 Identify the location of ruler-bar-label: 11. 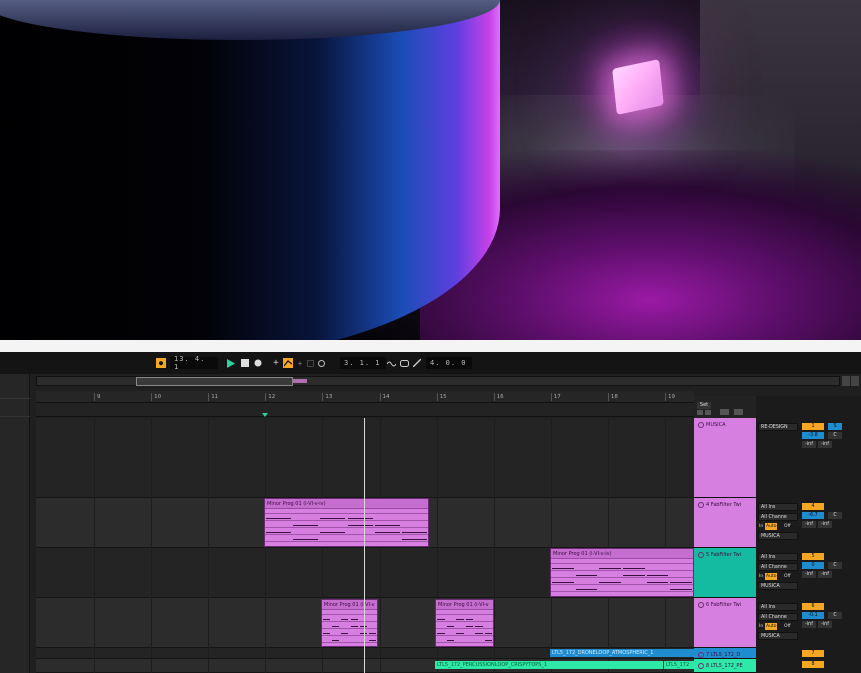
(213, 397).